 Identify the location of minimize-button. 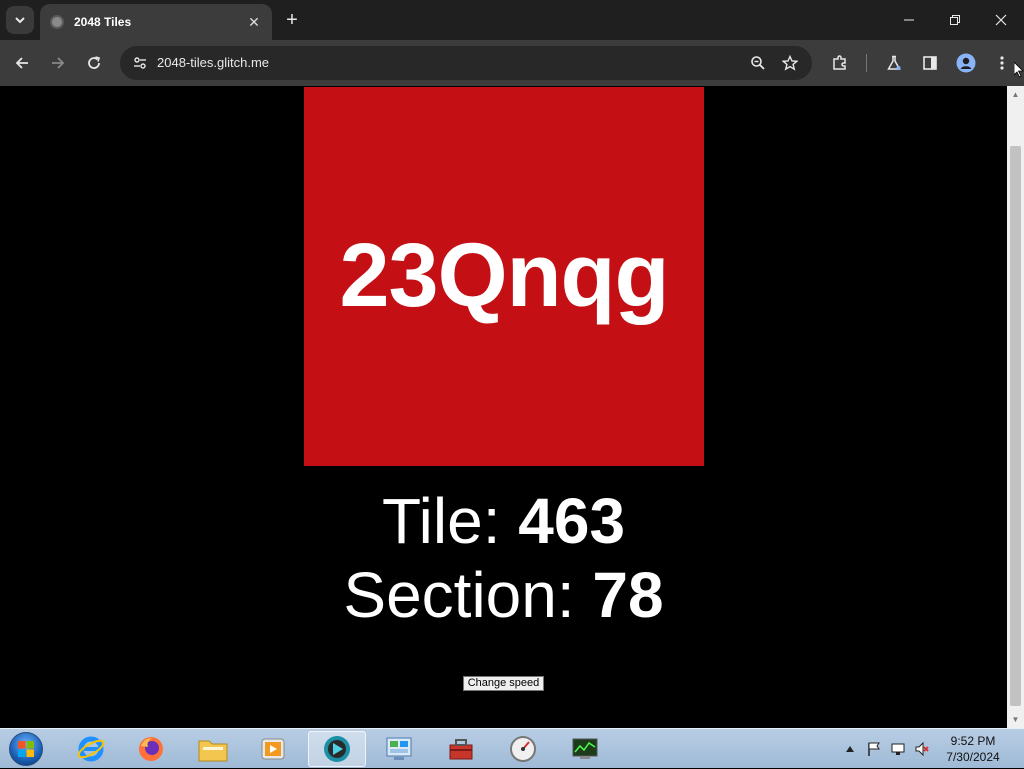
(909, 20).